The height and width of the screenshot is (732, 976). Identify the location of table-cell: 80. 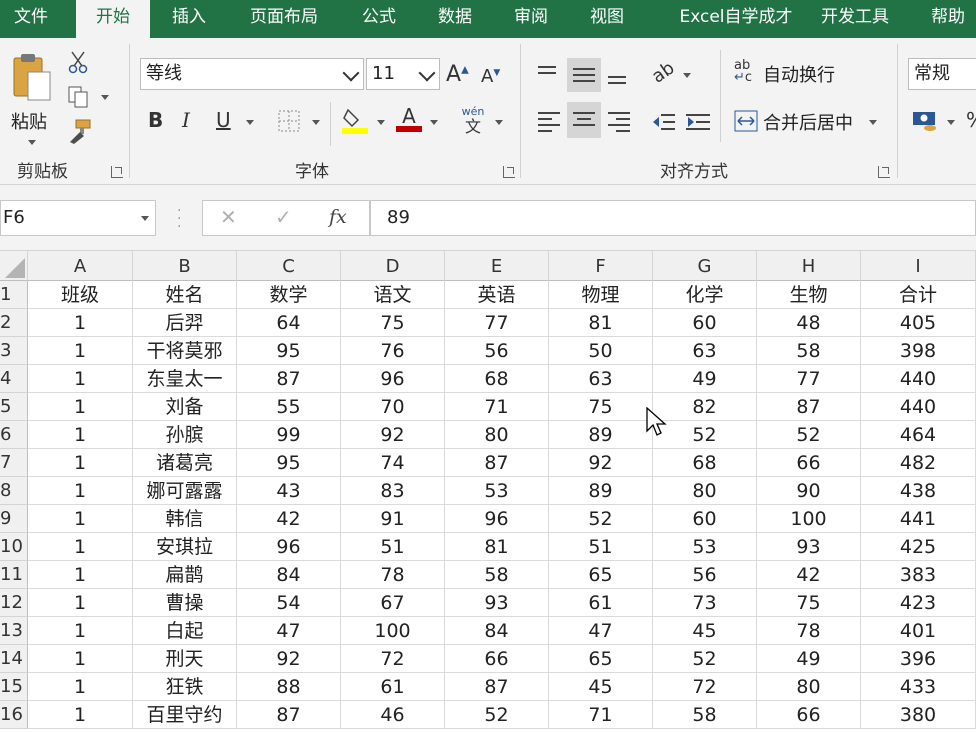
(497, 435).